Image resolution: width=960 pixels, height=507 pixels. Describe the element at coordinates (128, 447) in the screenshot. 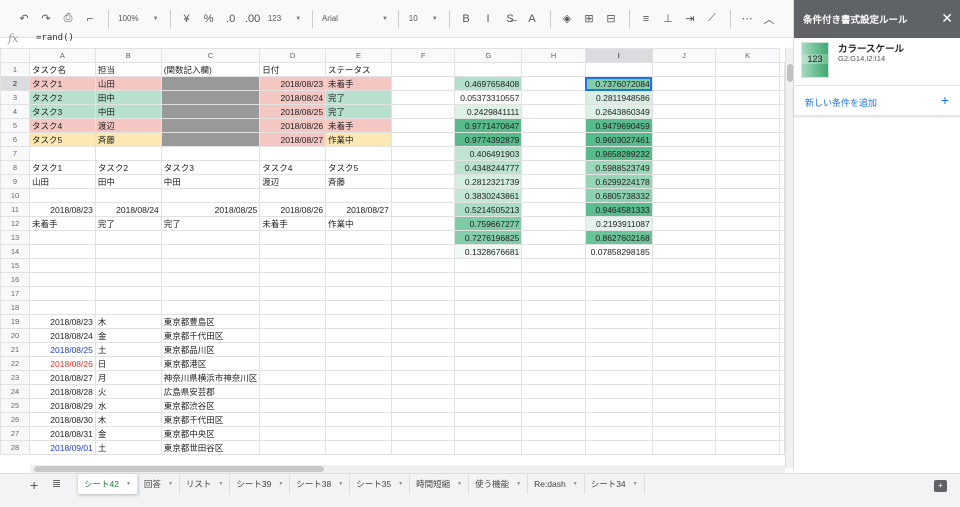

I see `cell: 土` at that location.